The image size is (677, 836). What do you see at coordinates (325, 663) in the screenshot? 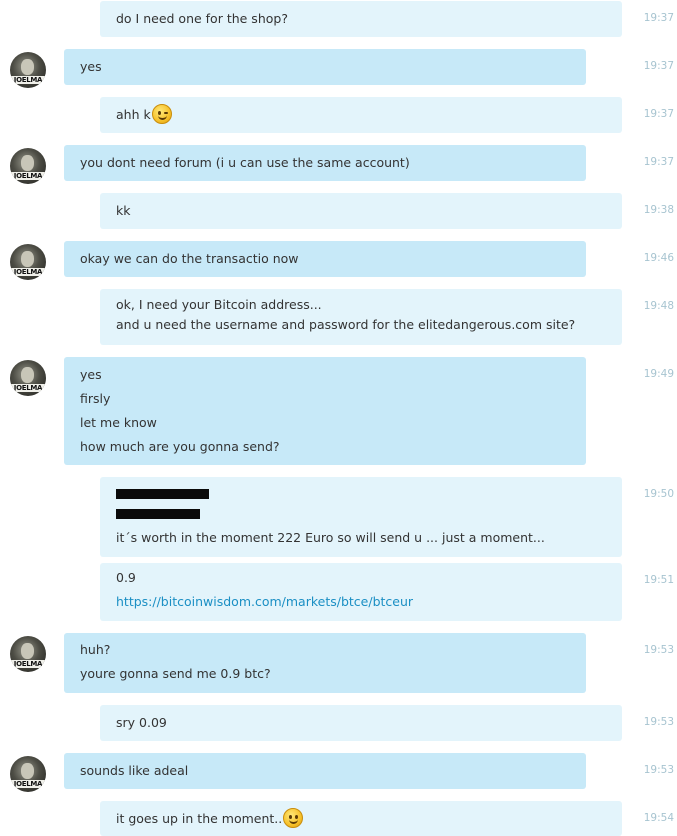
I see `message-bubble: huh? youre gonna send me 0.9 btc?` at bounding box center [325, 663].